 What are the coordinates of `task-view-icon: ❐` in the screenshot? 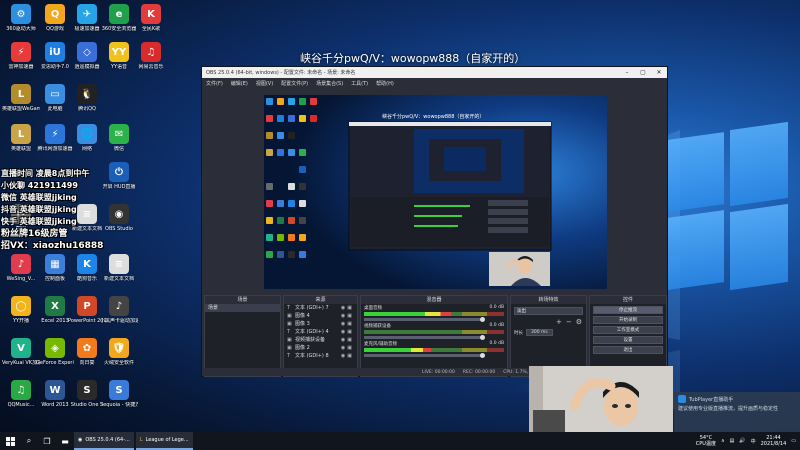 It's located at (47, 441).